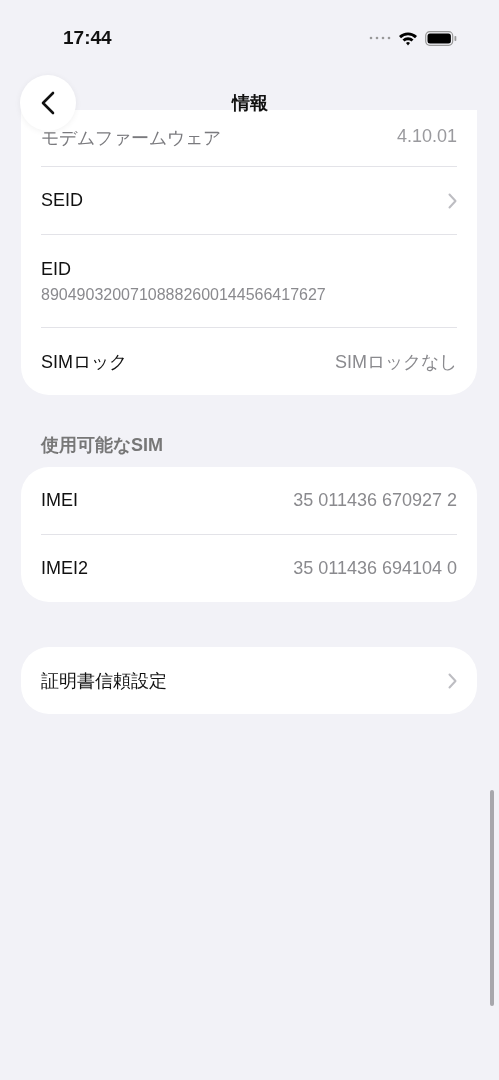 The image size is (499, 1080). Describe the element at coordinates (441, 38) in the screenshot. I see `battery-icon` at that location.